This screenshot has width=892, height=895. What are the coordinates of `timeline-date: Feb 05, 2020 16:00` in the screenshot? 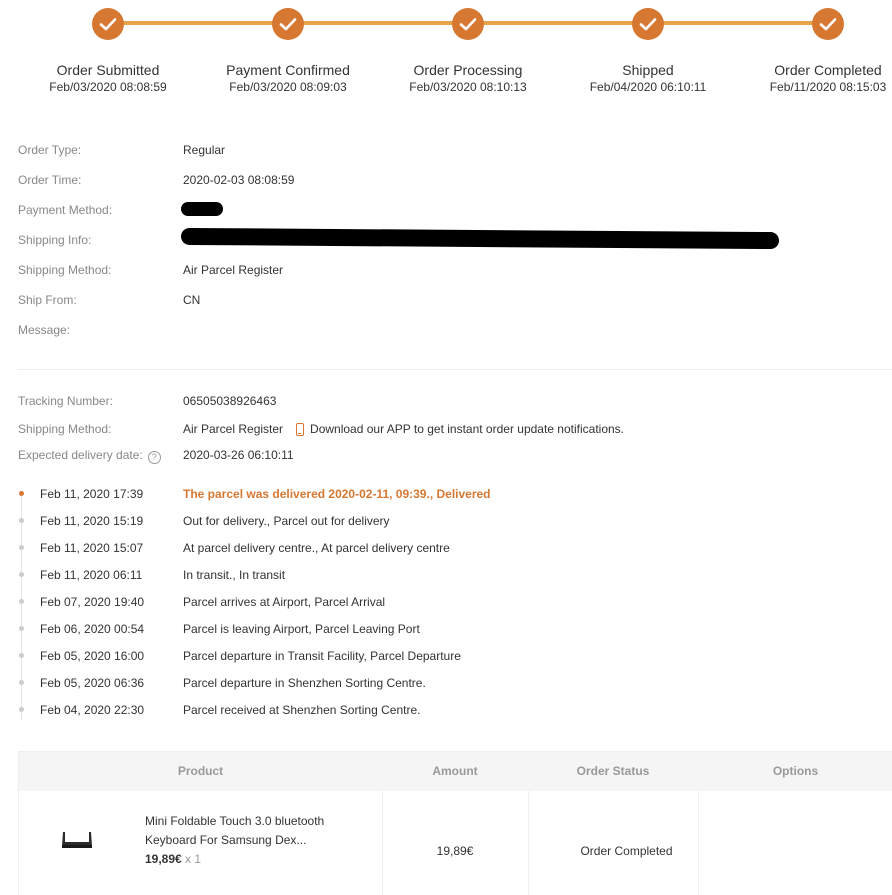 It's located at (92, 656).